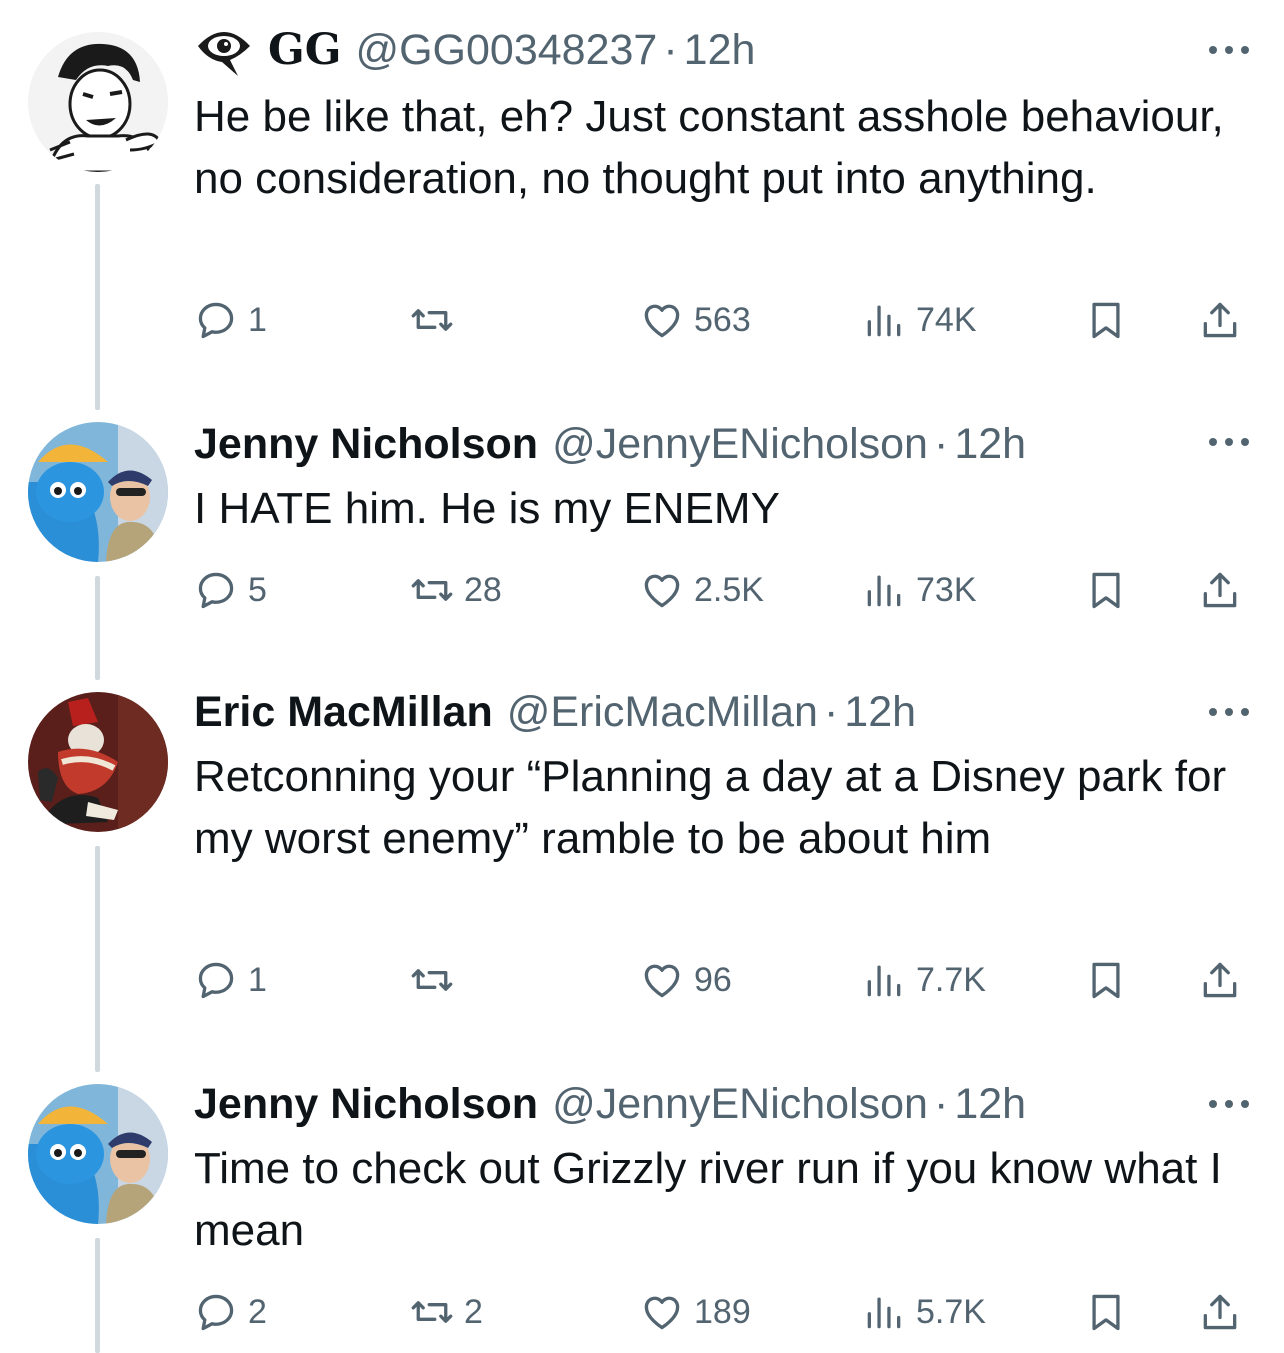 The image size is (1284, 1353). I want to click on action-bar: 5 28 2.5K 73K, so click(724, 590).